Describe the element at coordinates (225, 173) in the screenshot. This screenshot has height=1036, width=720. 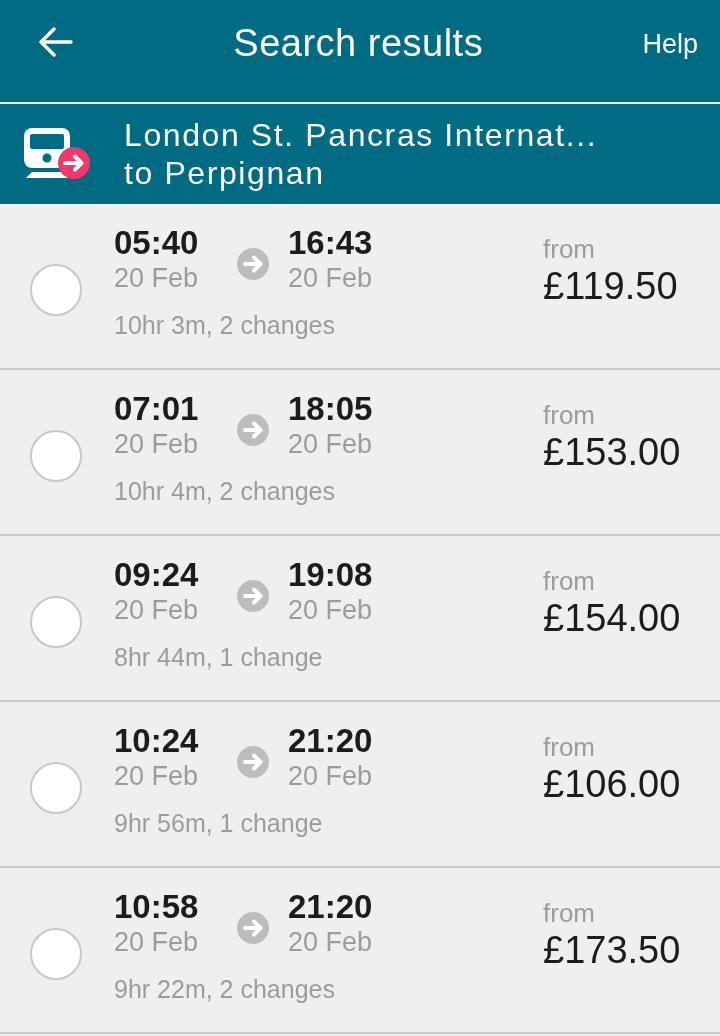
I see `route-destination: to Perpignan` at that location.